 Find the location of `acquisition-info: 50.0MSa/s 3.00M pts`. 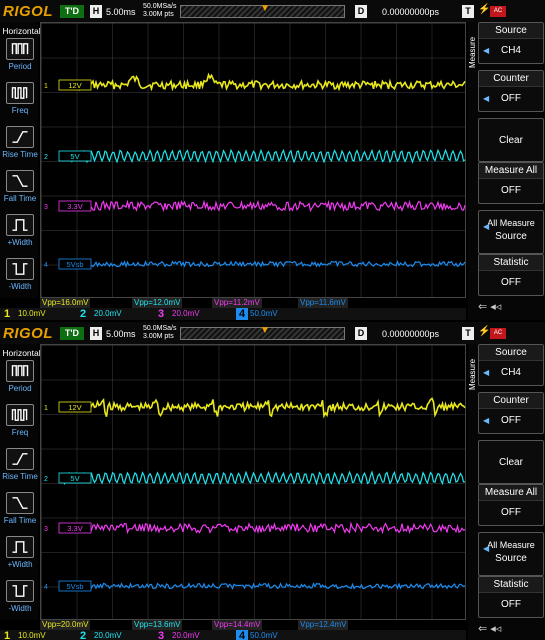

acquisition-info: 50.0MSa/s 3.00M pts is located at coordinates (159, 11).